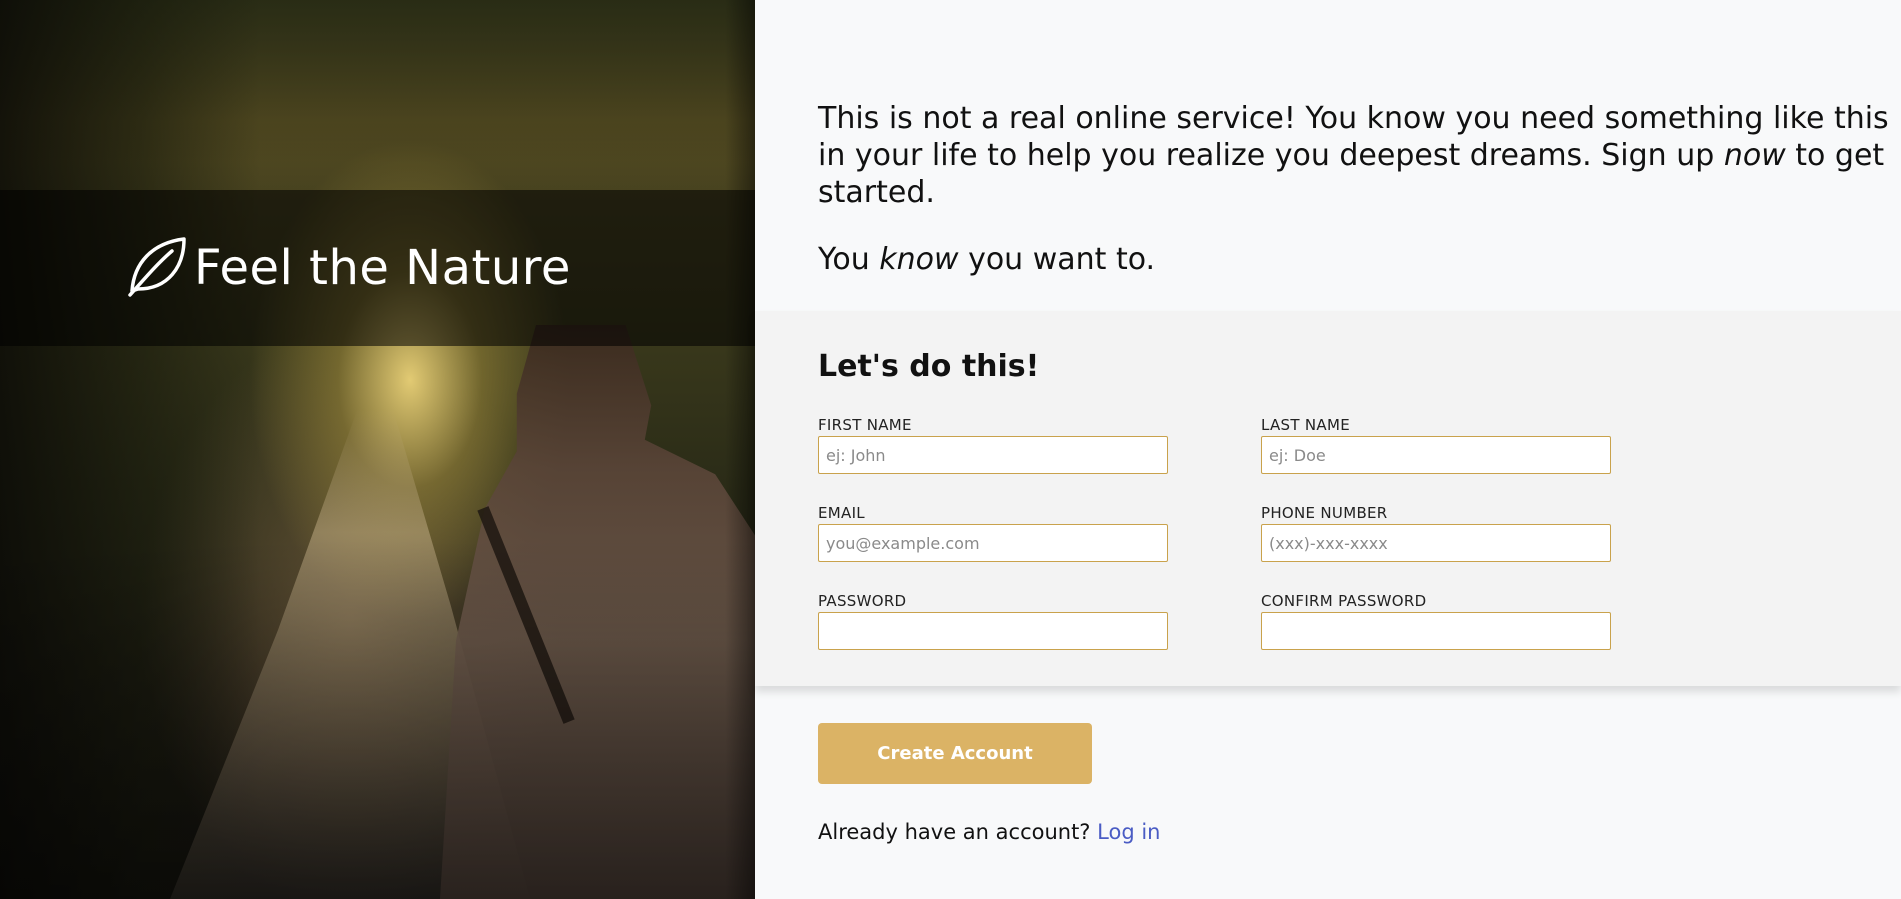 The height and width of the screenshot is (899, 1901). Describe the element at coordinates (1057, 259) in the screenshot. I see `intro-p2-text-end: you want to.` at that location.